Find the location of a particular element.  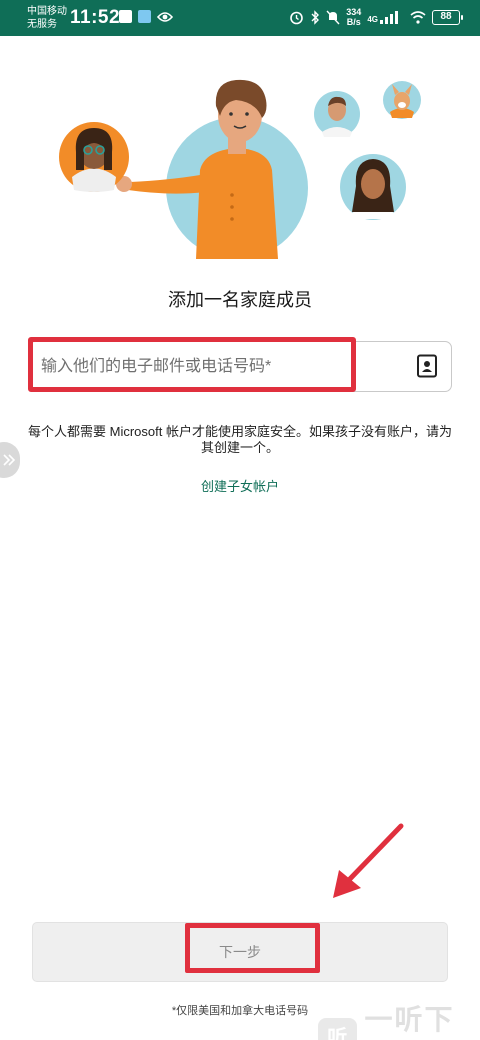

page-title: 添加一名家庭成员 is located at coordinates (240, 300).